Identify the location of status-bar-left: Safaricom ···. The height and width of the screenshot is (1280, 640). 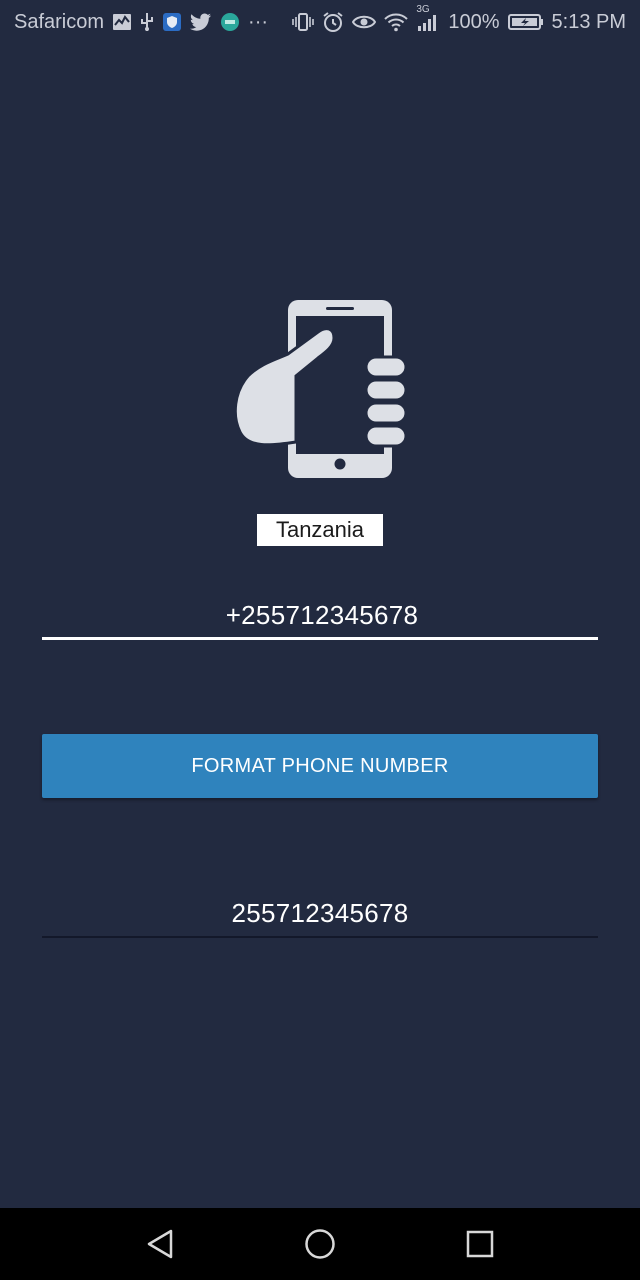
(141, 22).